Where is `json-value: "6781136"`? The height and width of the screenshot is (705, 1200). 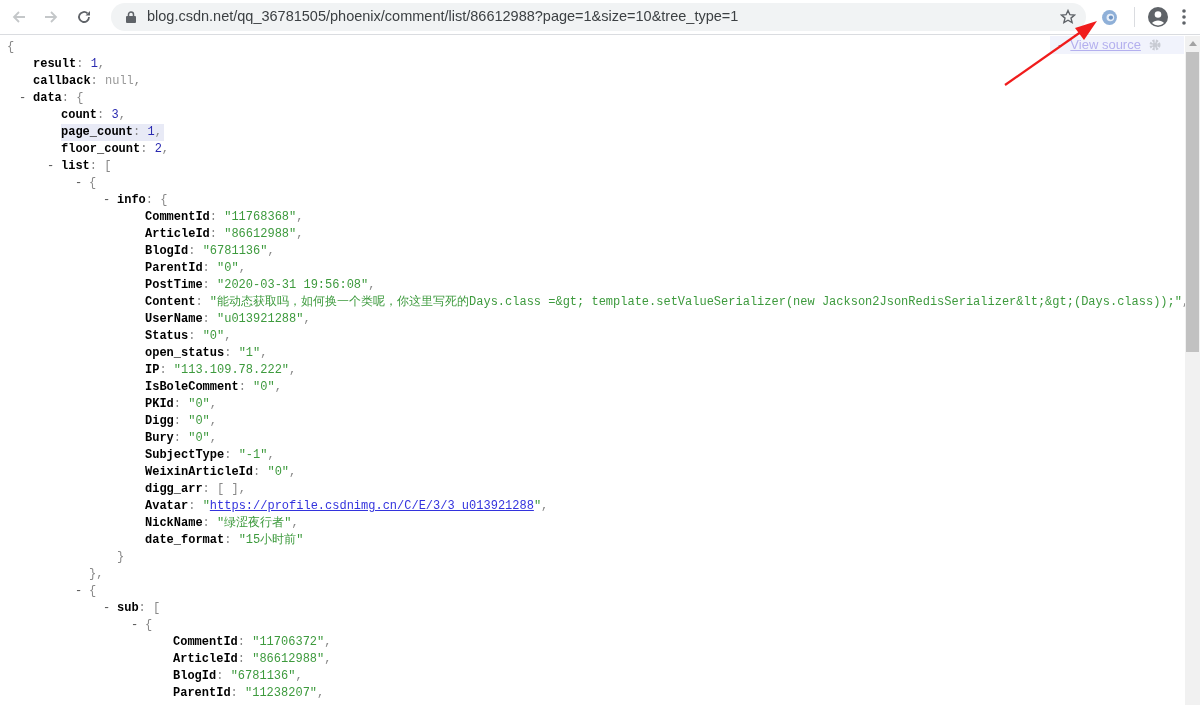 json-value: "6781136" is located at coordinates (235, 251).